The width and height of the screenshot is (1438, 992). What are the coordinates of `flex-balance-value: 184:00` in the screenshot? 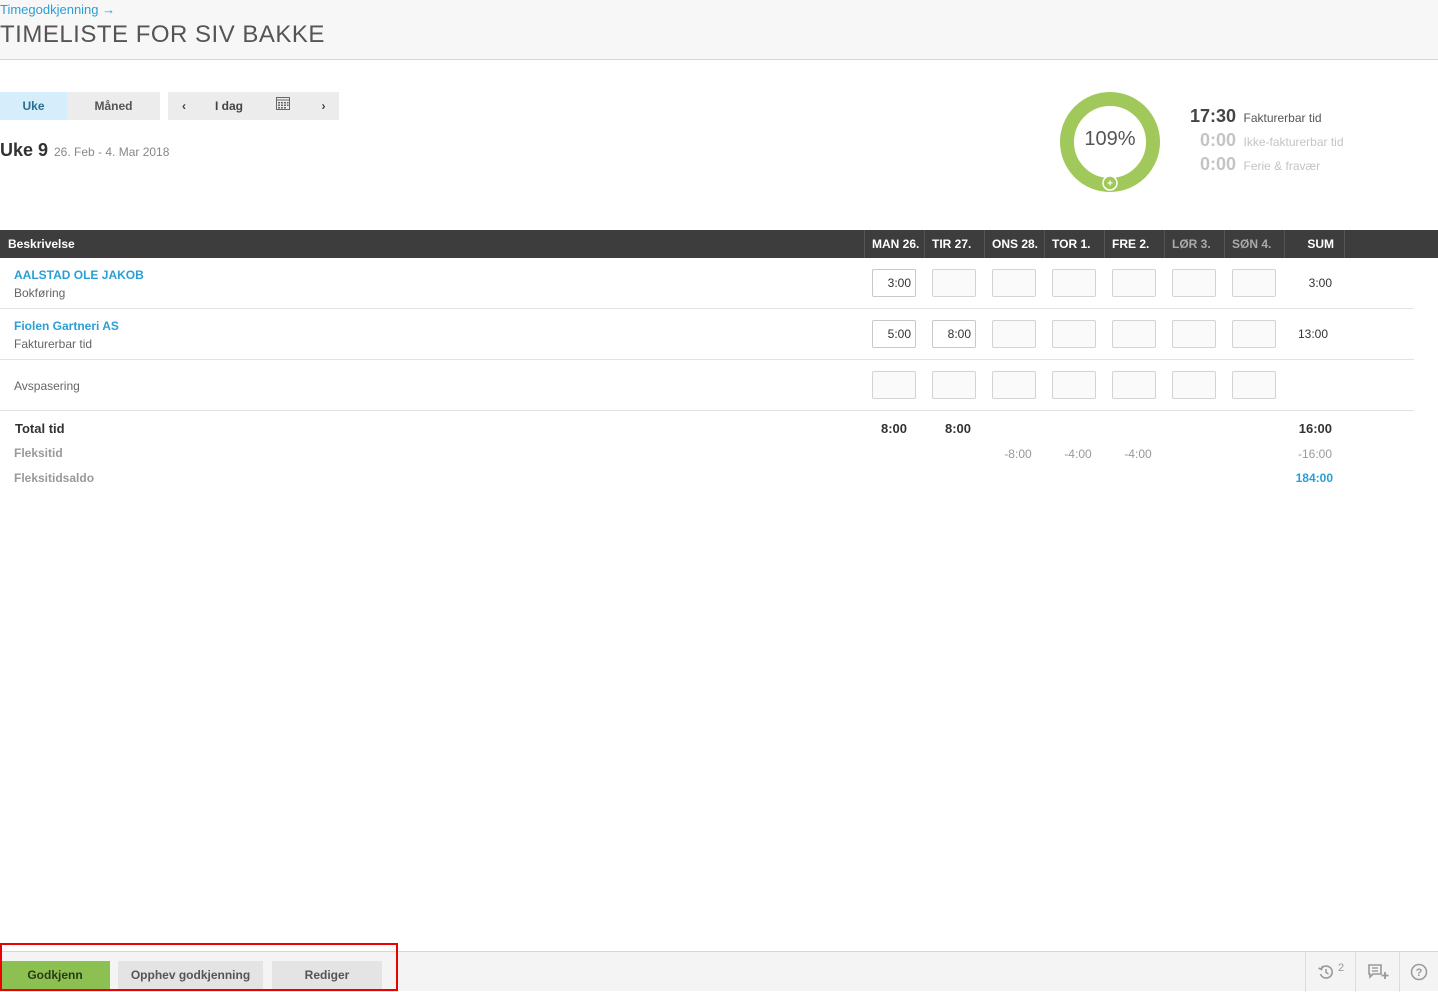 It's located at (1314, 478).